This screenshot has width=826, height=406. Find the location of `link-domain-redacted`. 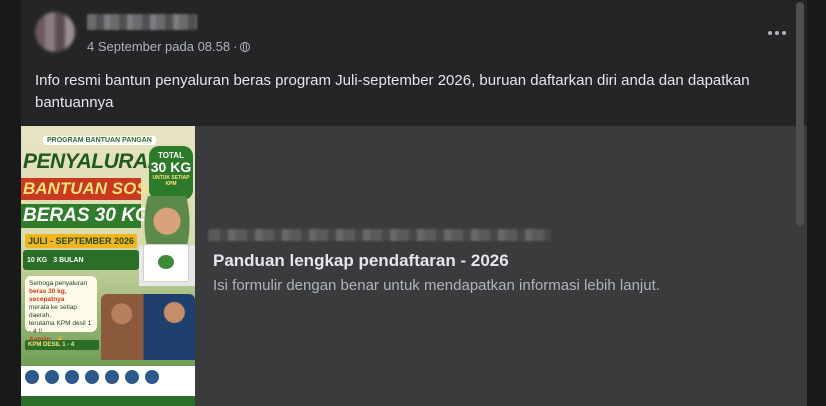

link-domain-redacted is located at coordinates (379, 235).